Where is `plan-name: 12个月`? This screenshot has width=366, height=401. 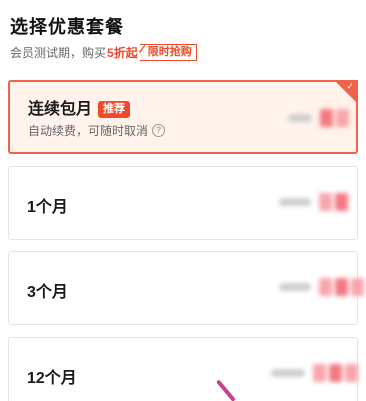 plan-name: 12个月 is located at coordinates (52, 378).